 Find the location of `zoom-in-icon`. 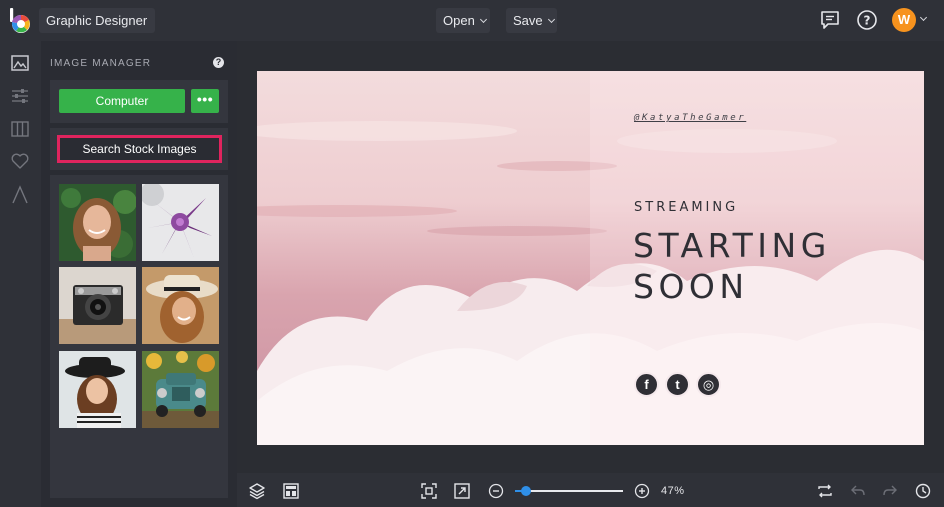

zoom-in-icon is located at coordinates (642, 491).